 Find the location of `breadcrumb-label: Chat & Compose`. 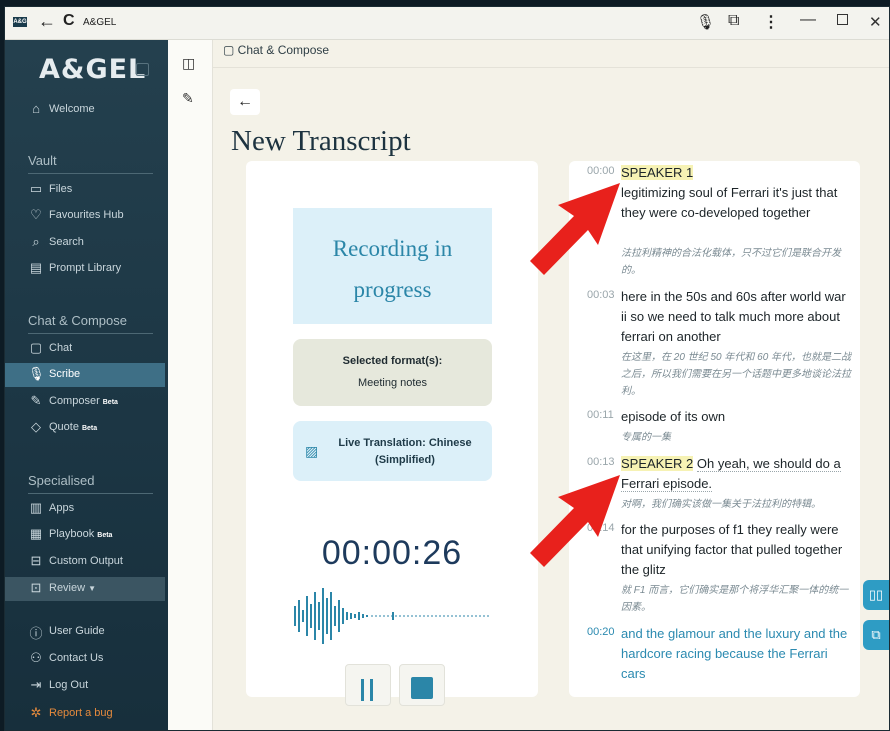

breadcrumb-label: Chat & Compose is located at coordinates (283, 50).